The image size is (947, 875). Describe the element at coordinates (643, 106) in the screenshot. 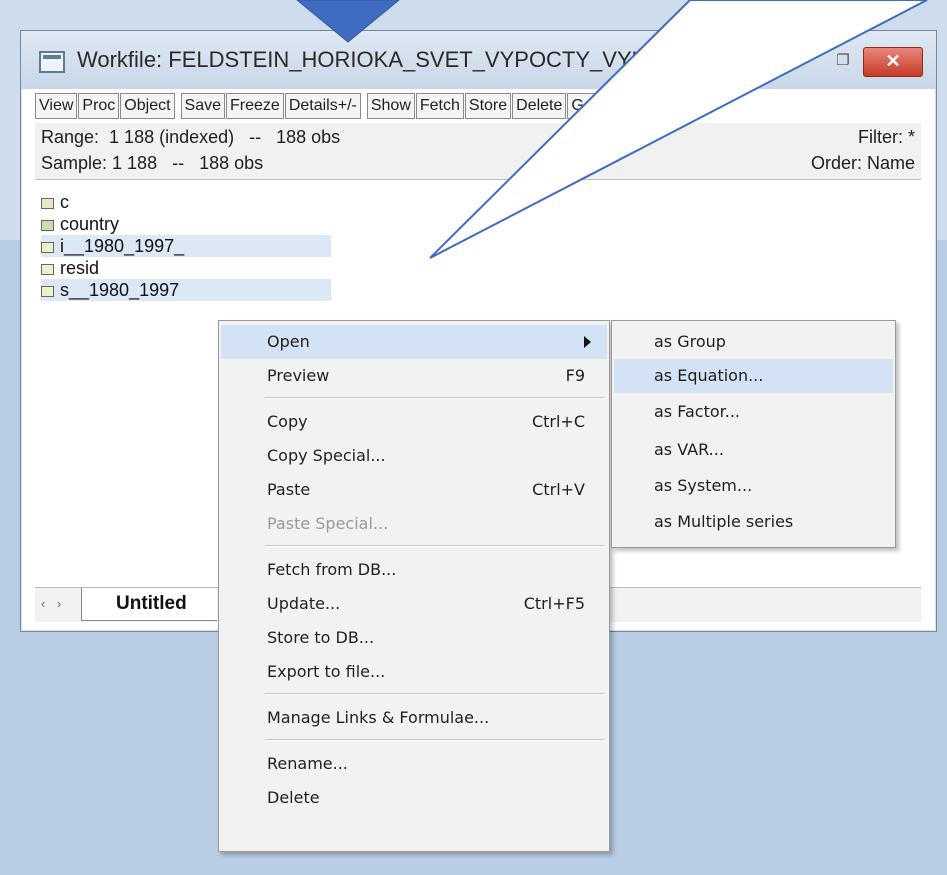

I see `toolbar-sample-button: Sample` at that location.